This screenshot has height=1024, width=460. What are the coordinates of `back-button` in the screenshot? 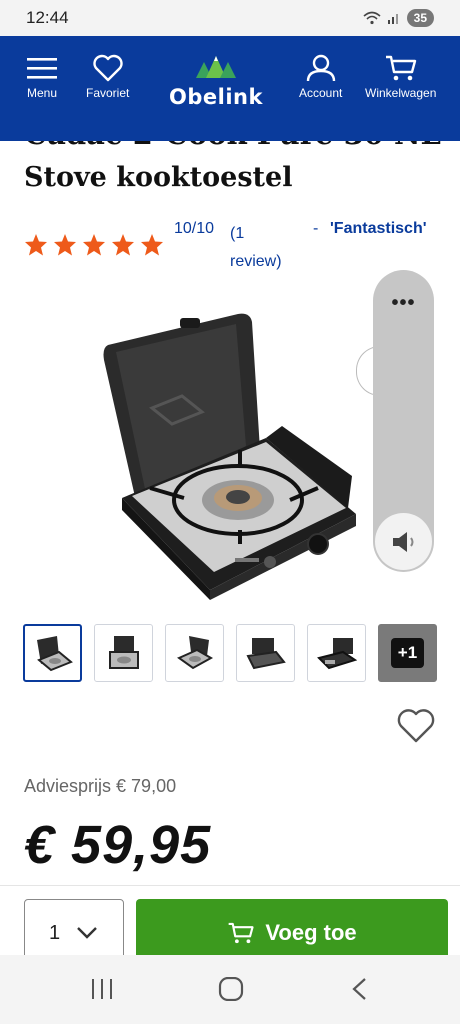 It's located at (359, 991).